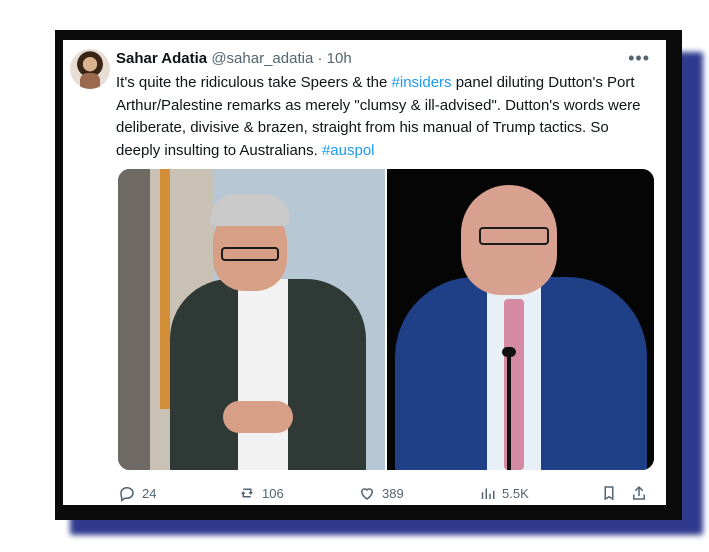  What do you see at coordinates (137, 493) in the screenshot?
I see `reply-button: 24` at bounding box center [137, 493].